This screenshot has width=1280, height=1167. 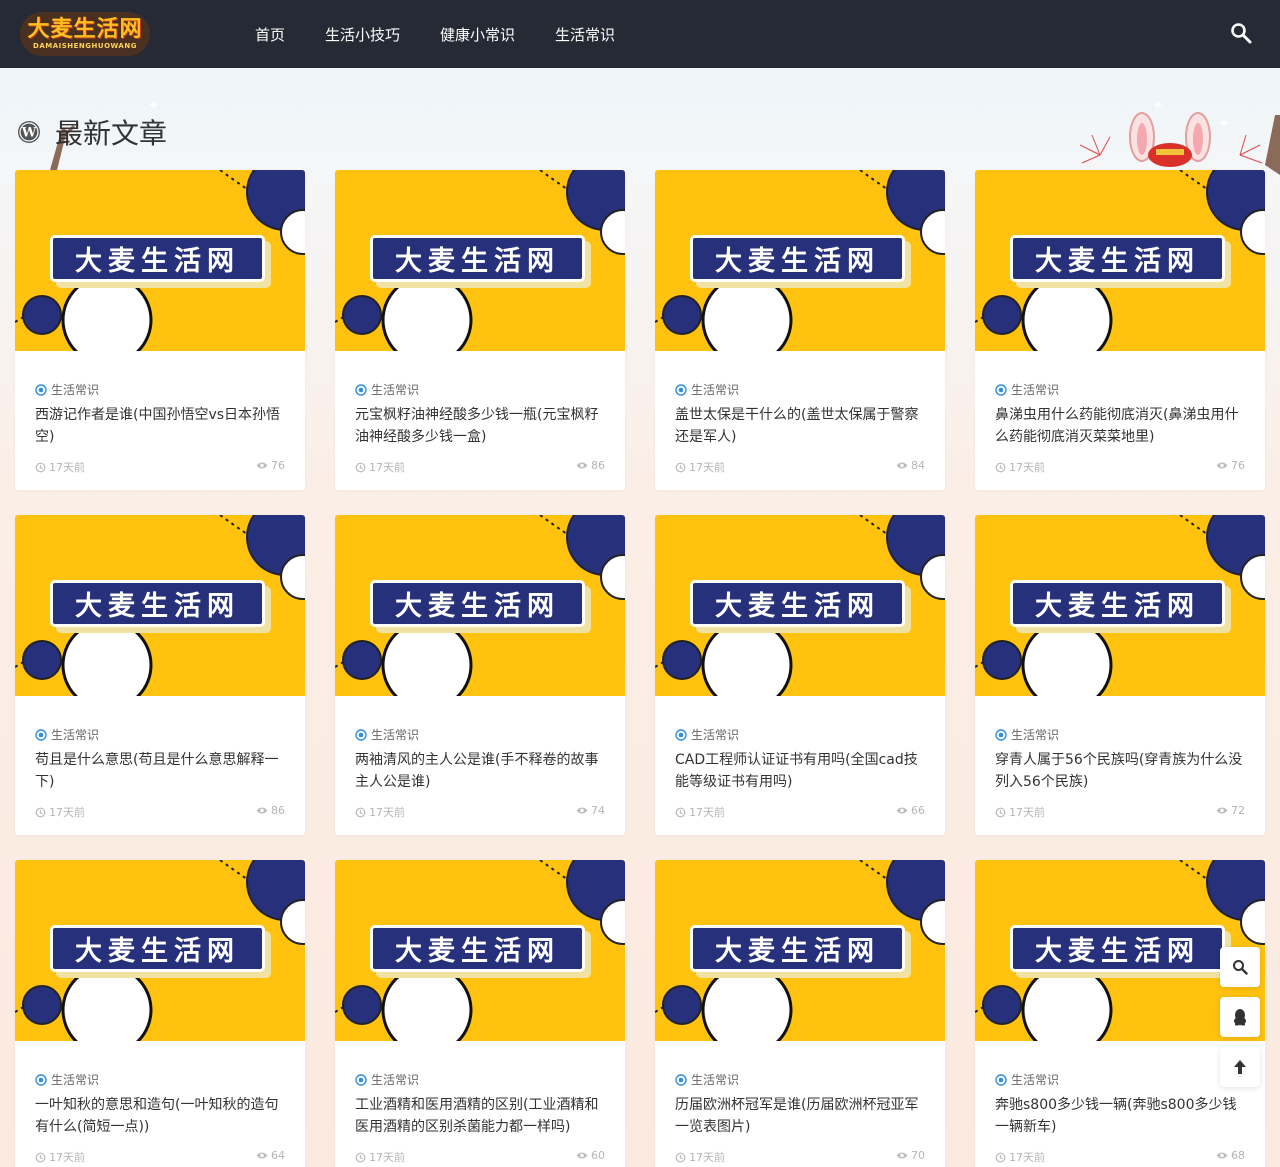 What do you see at coordinates (85, 29) in the screenshot?
I see `logo-text: 大麦生活网` at bounding box center [85, 29].